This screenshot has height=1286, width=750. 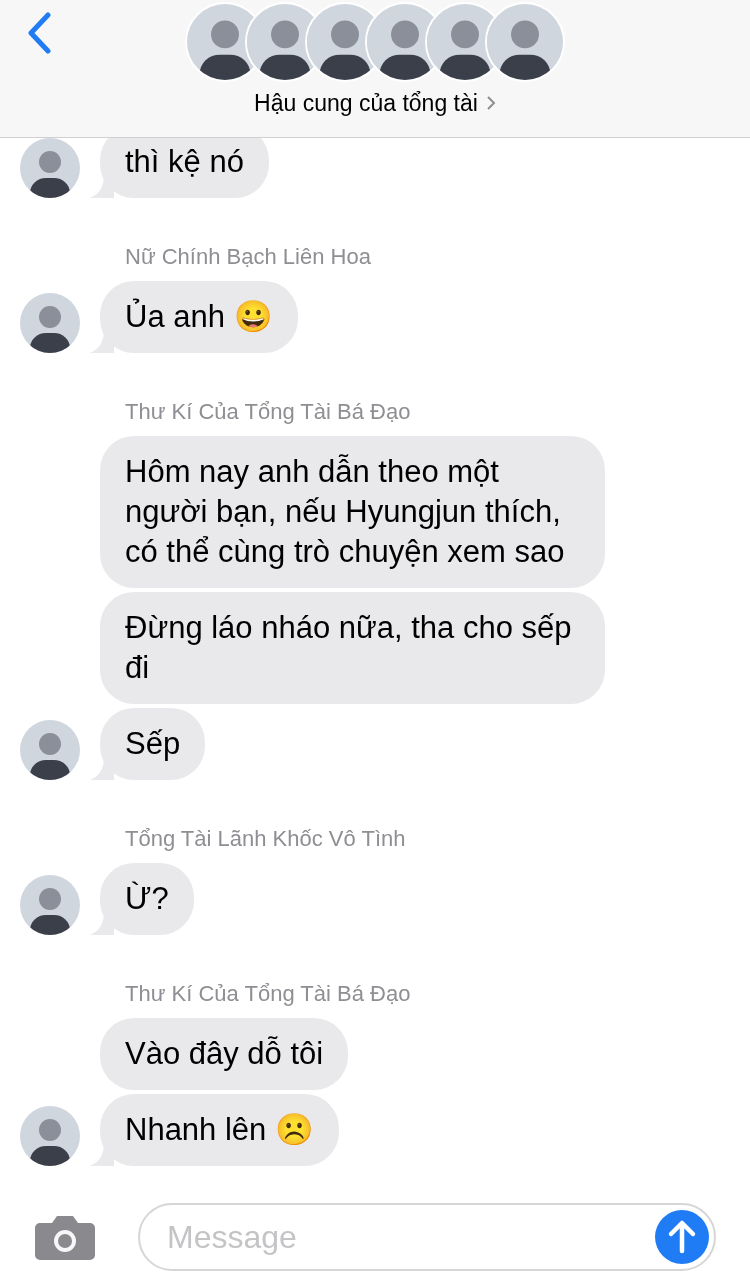 What do you see at coordinates (352, 512) in the screenshot?
I see `message-bubble: Hôm nay anh dẫn theo một người bạn, nếu Hyungjun thích, có thể cùng trò chuyện xem sao` at bounding box center [352, 512].